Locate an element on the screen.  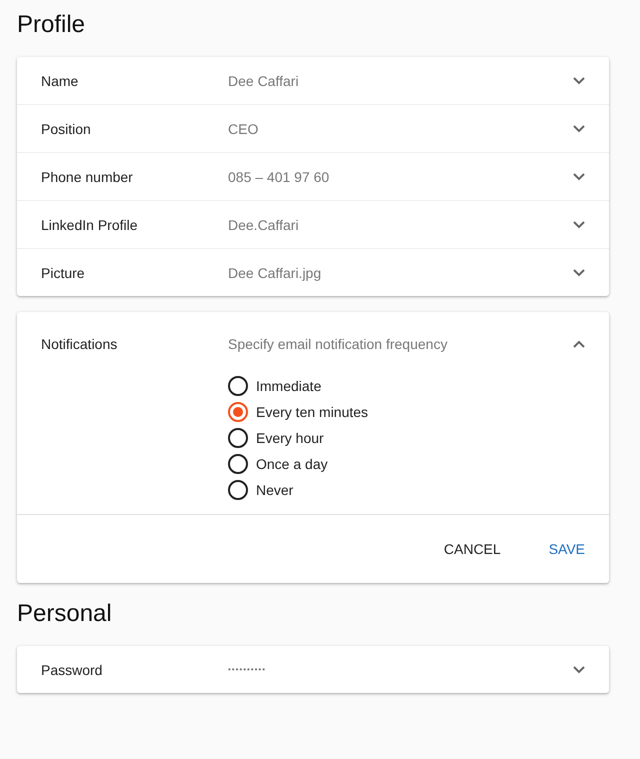
save-button: SAVE is located at coordinates (566, 549).